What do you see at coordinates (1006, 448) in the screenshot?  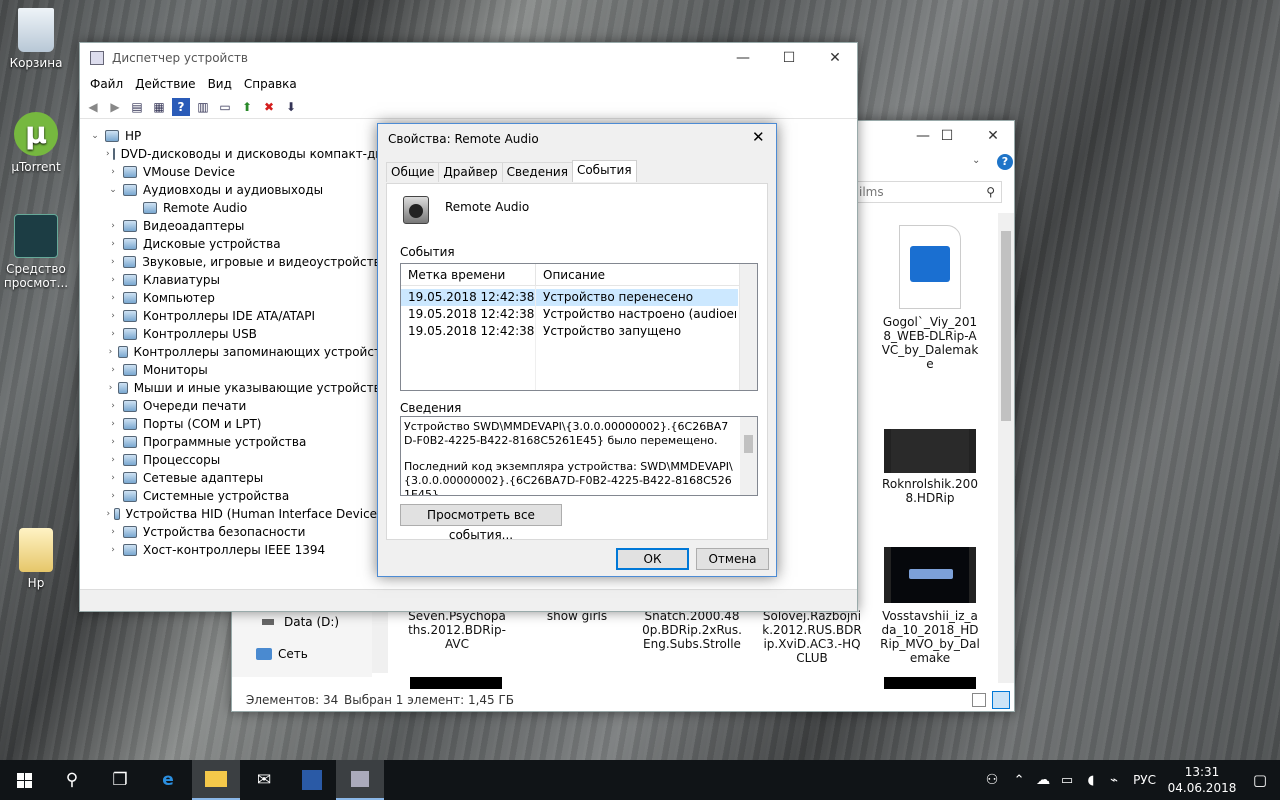 I see `content-scrollbar` at bounding box center [1006, 448].